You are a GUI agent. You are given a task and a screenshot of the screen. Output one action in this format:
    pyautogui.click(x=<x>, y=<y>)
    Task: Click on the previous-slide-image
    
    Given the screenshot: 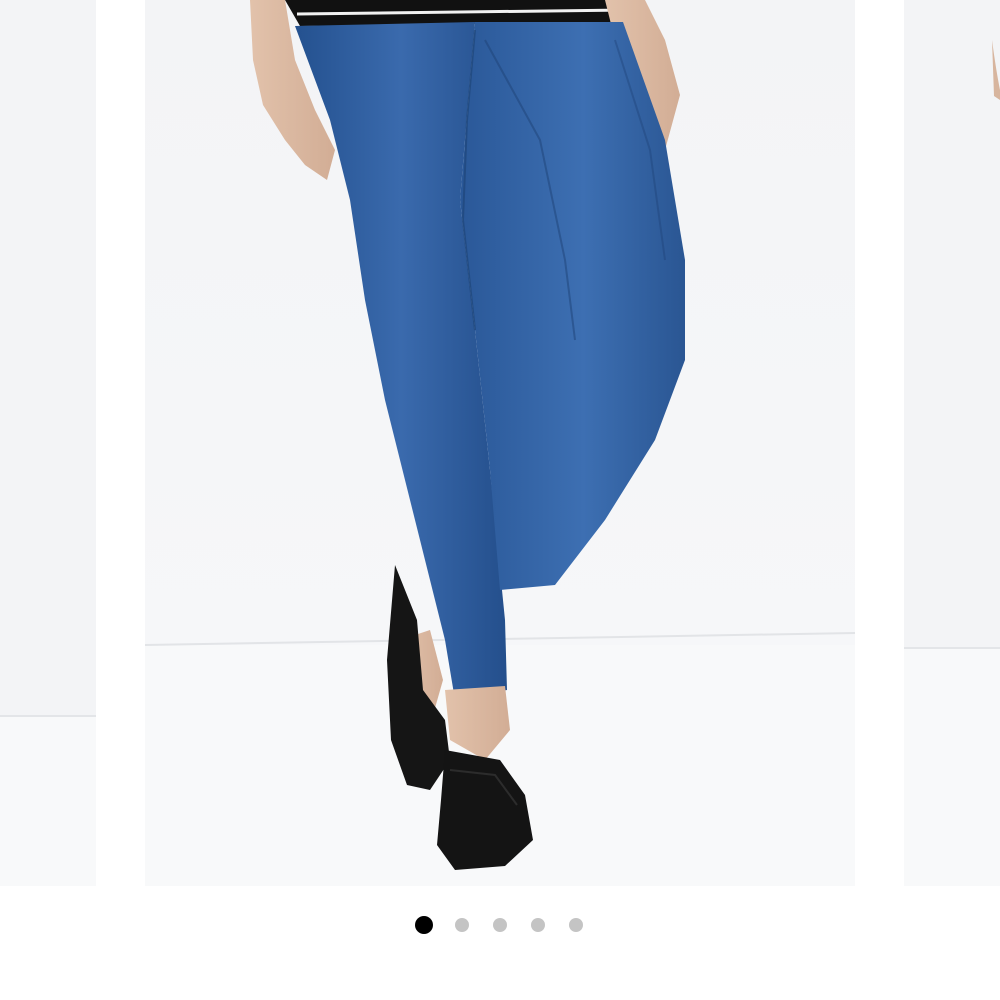 What is the action you would take?
    pyautogui.click(x=48, y=443)
    